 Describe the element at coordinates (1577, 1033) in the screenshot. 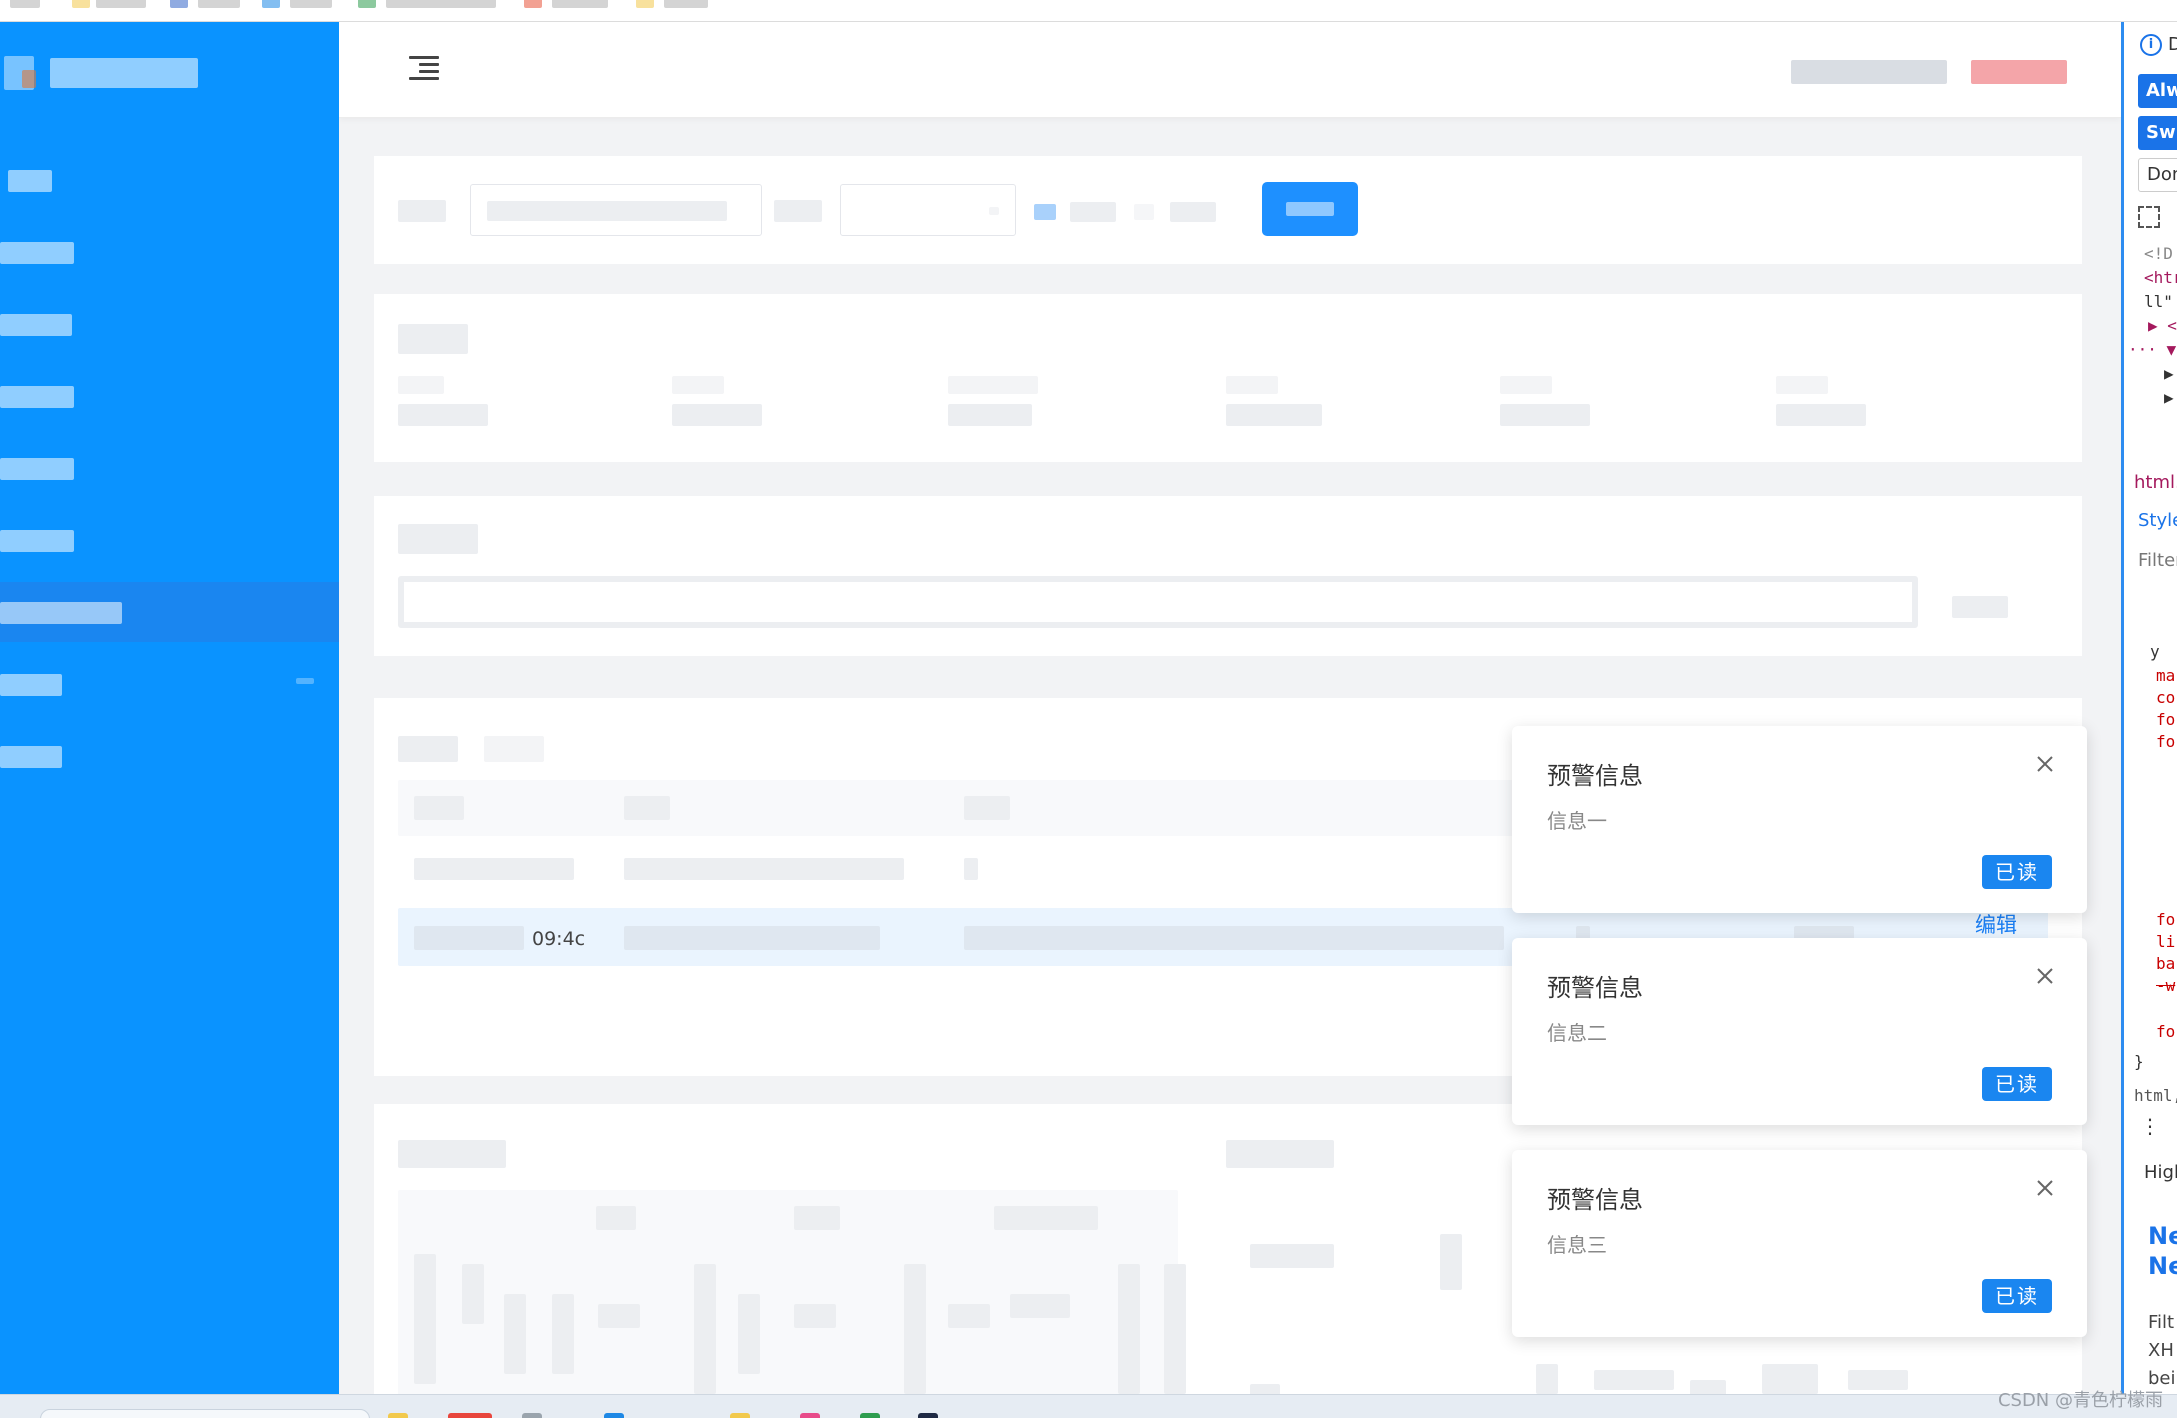

I see `notification-body: 信息二` at that location.